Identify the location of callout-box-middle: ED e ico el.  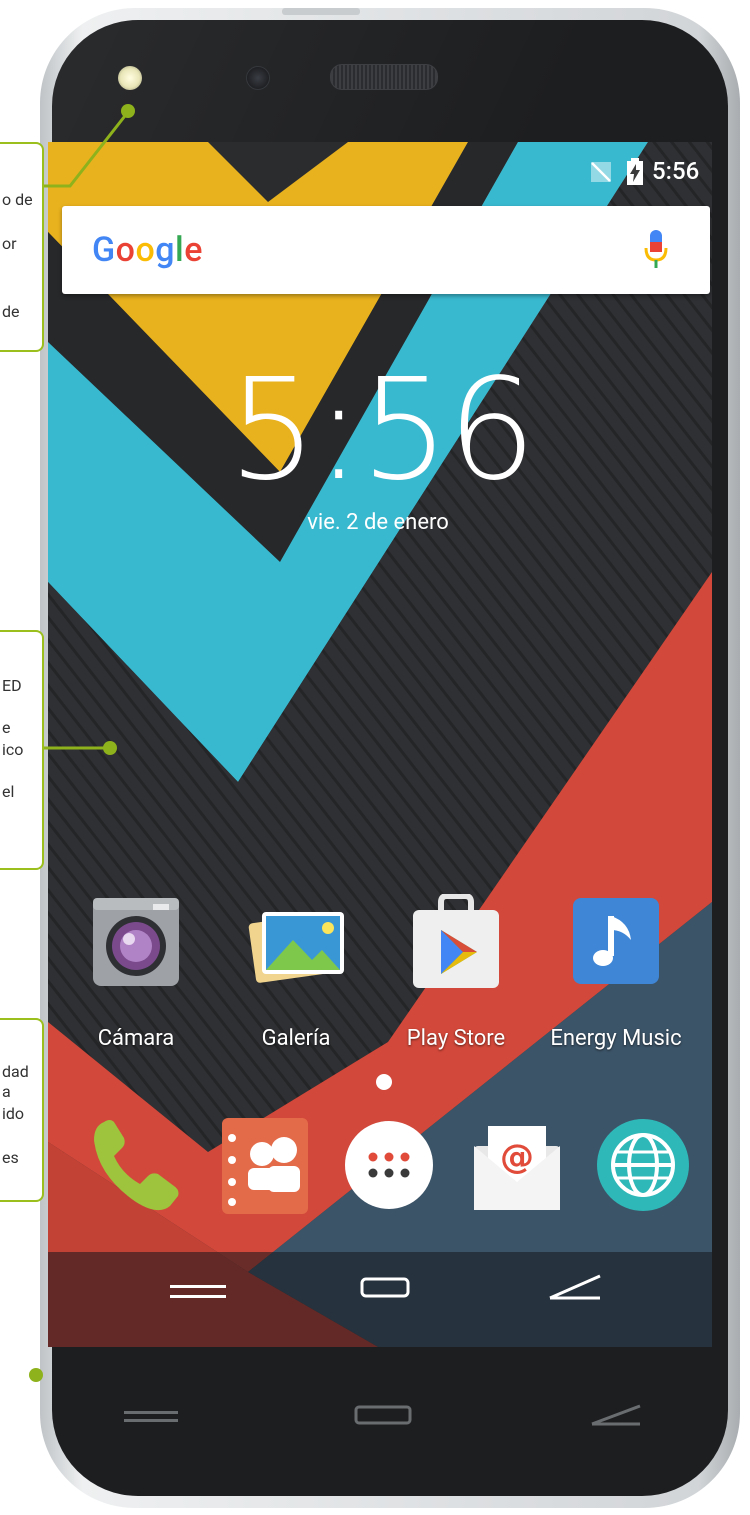
(22, 750).